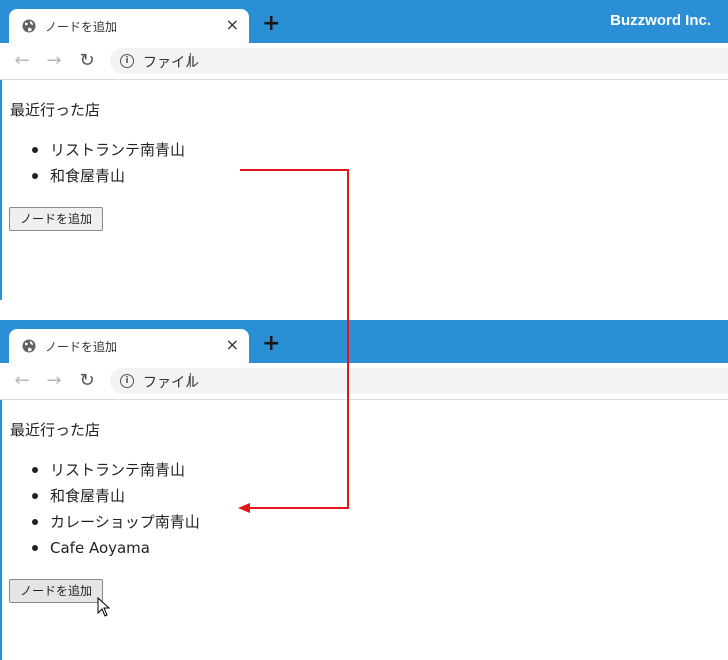  I want to click on shop-list: リストランテ南青山 和食屋青山 カレーショップ南青山 Cafe Aoyama, so click(100, 509).